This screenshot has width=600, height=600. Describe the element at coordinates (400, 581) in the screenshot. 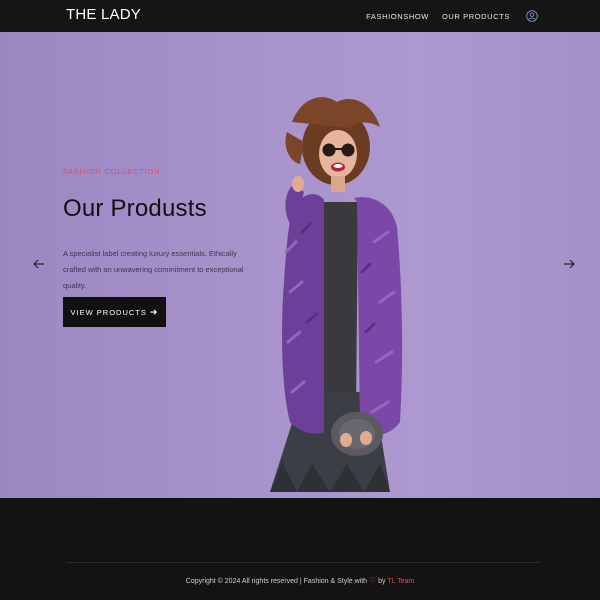

I see `team-link: TL Team` at that location.